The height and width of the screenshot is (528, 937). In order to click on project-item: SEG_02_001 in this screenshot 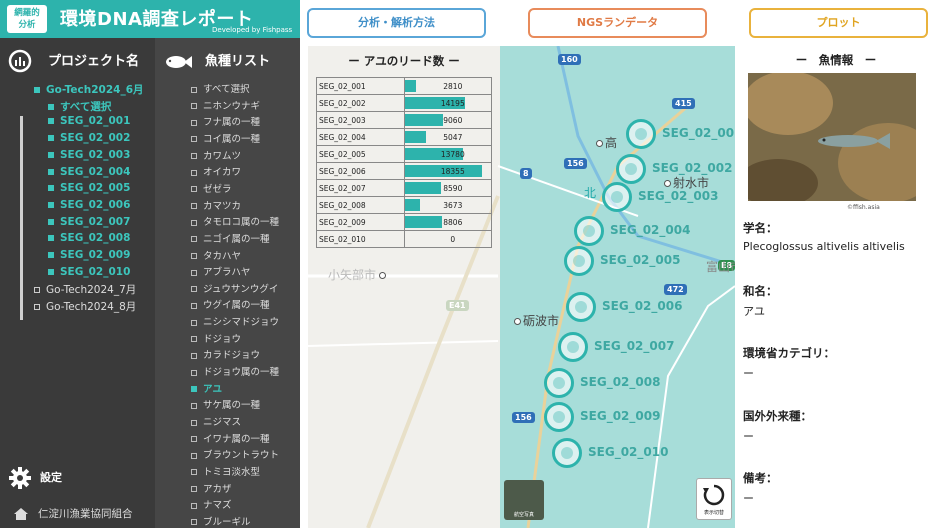, I will do `click(89, 121)`.